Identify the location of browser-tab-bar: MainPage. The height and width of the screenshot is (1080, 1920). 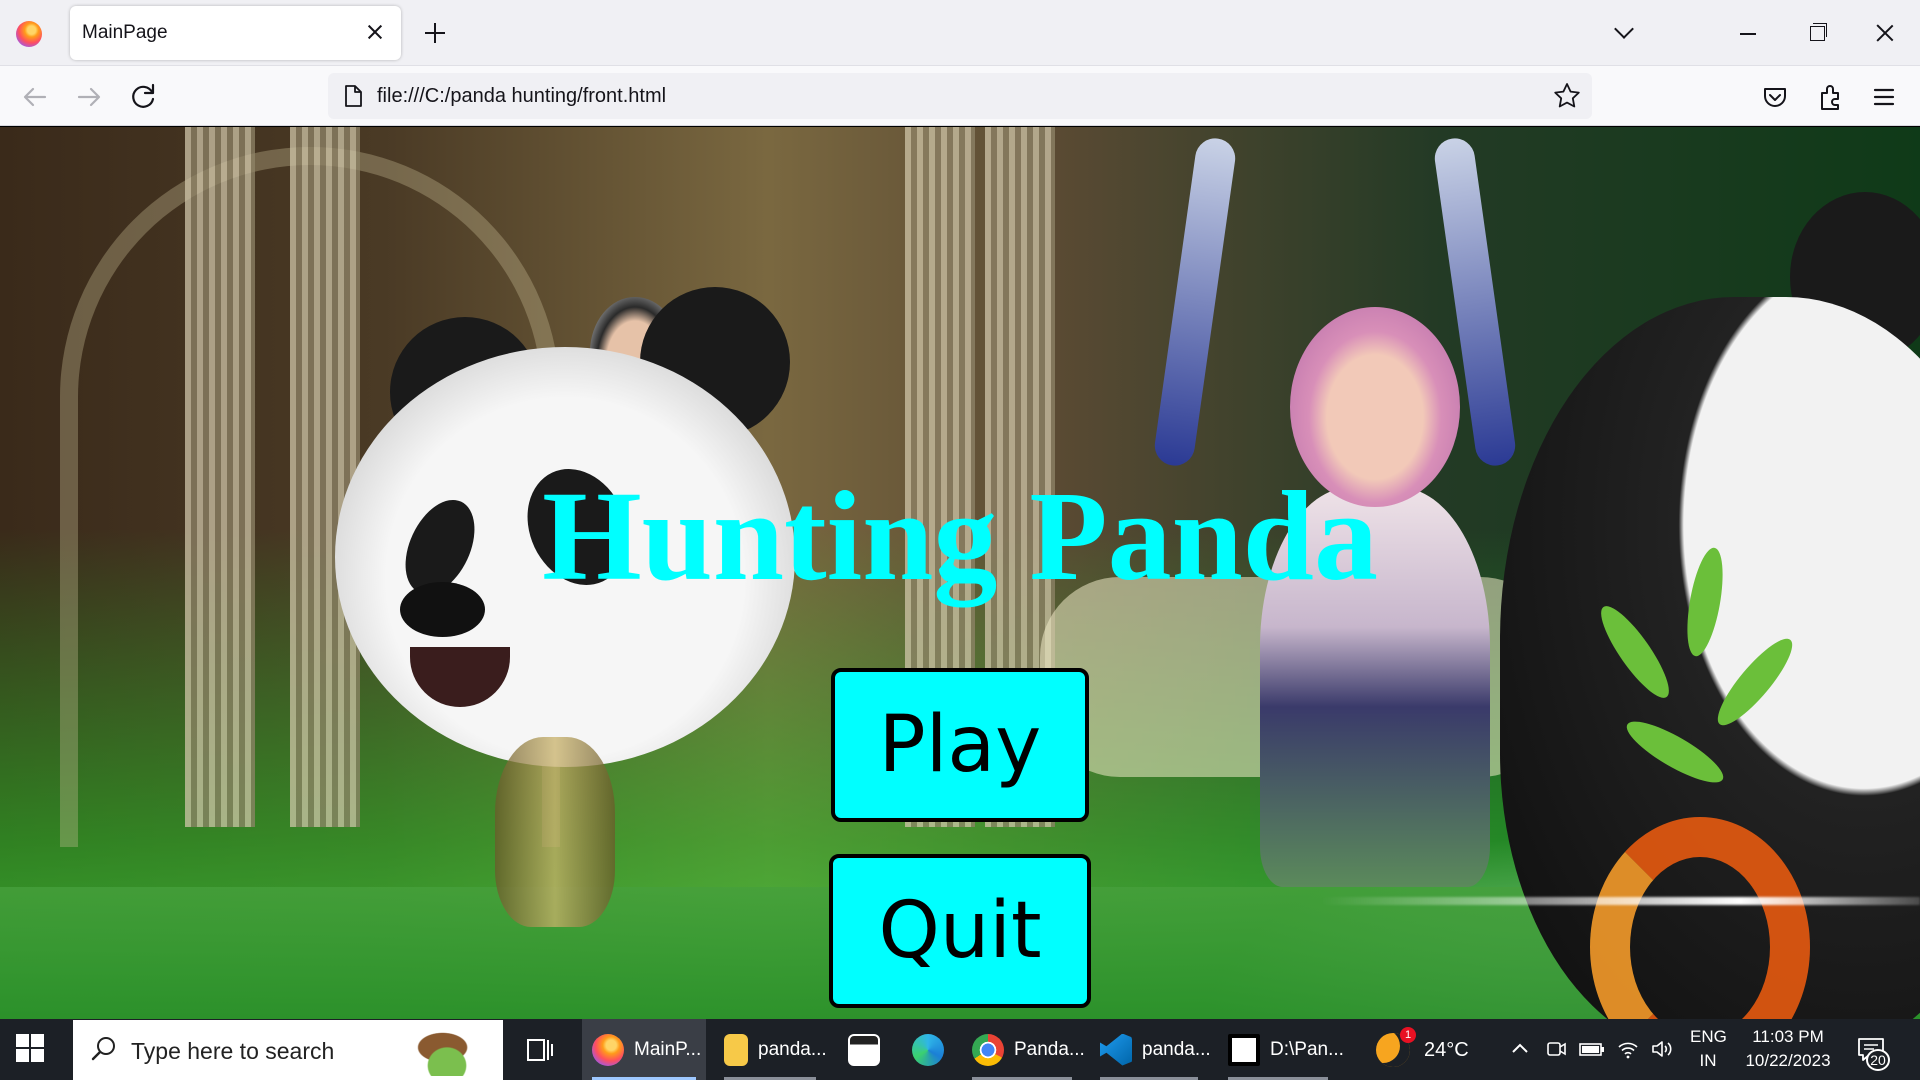
(960, 33).